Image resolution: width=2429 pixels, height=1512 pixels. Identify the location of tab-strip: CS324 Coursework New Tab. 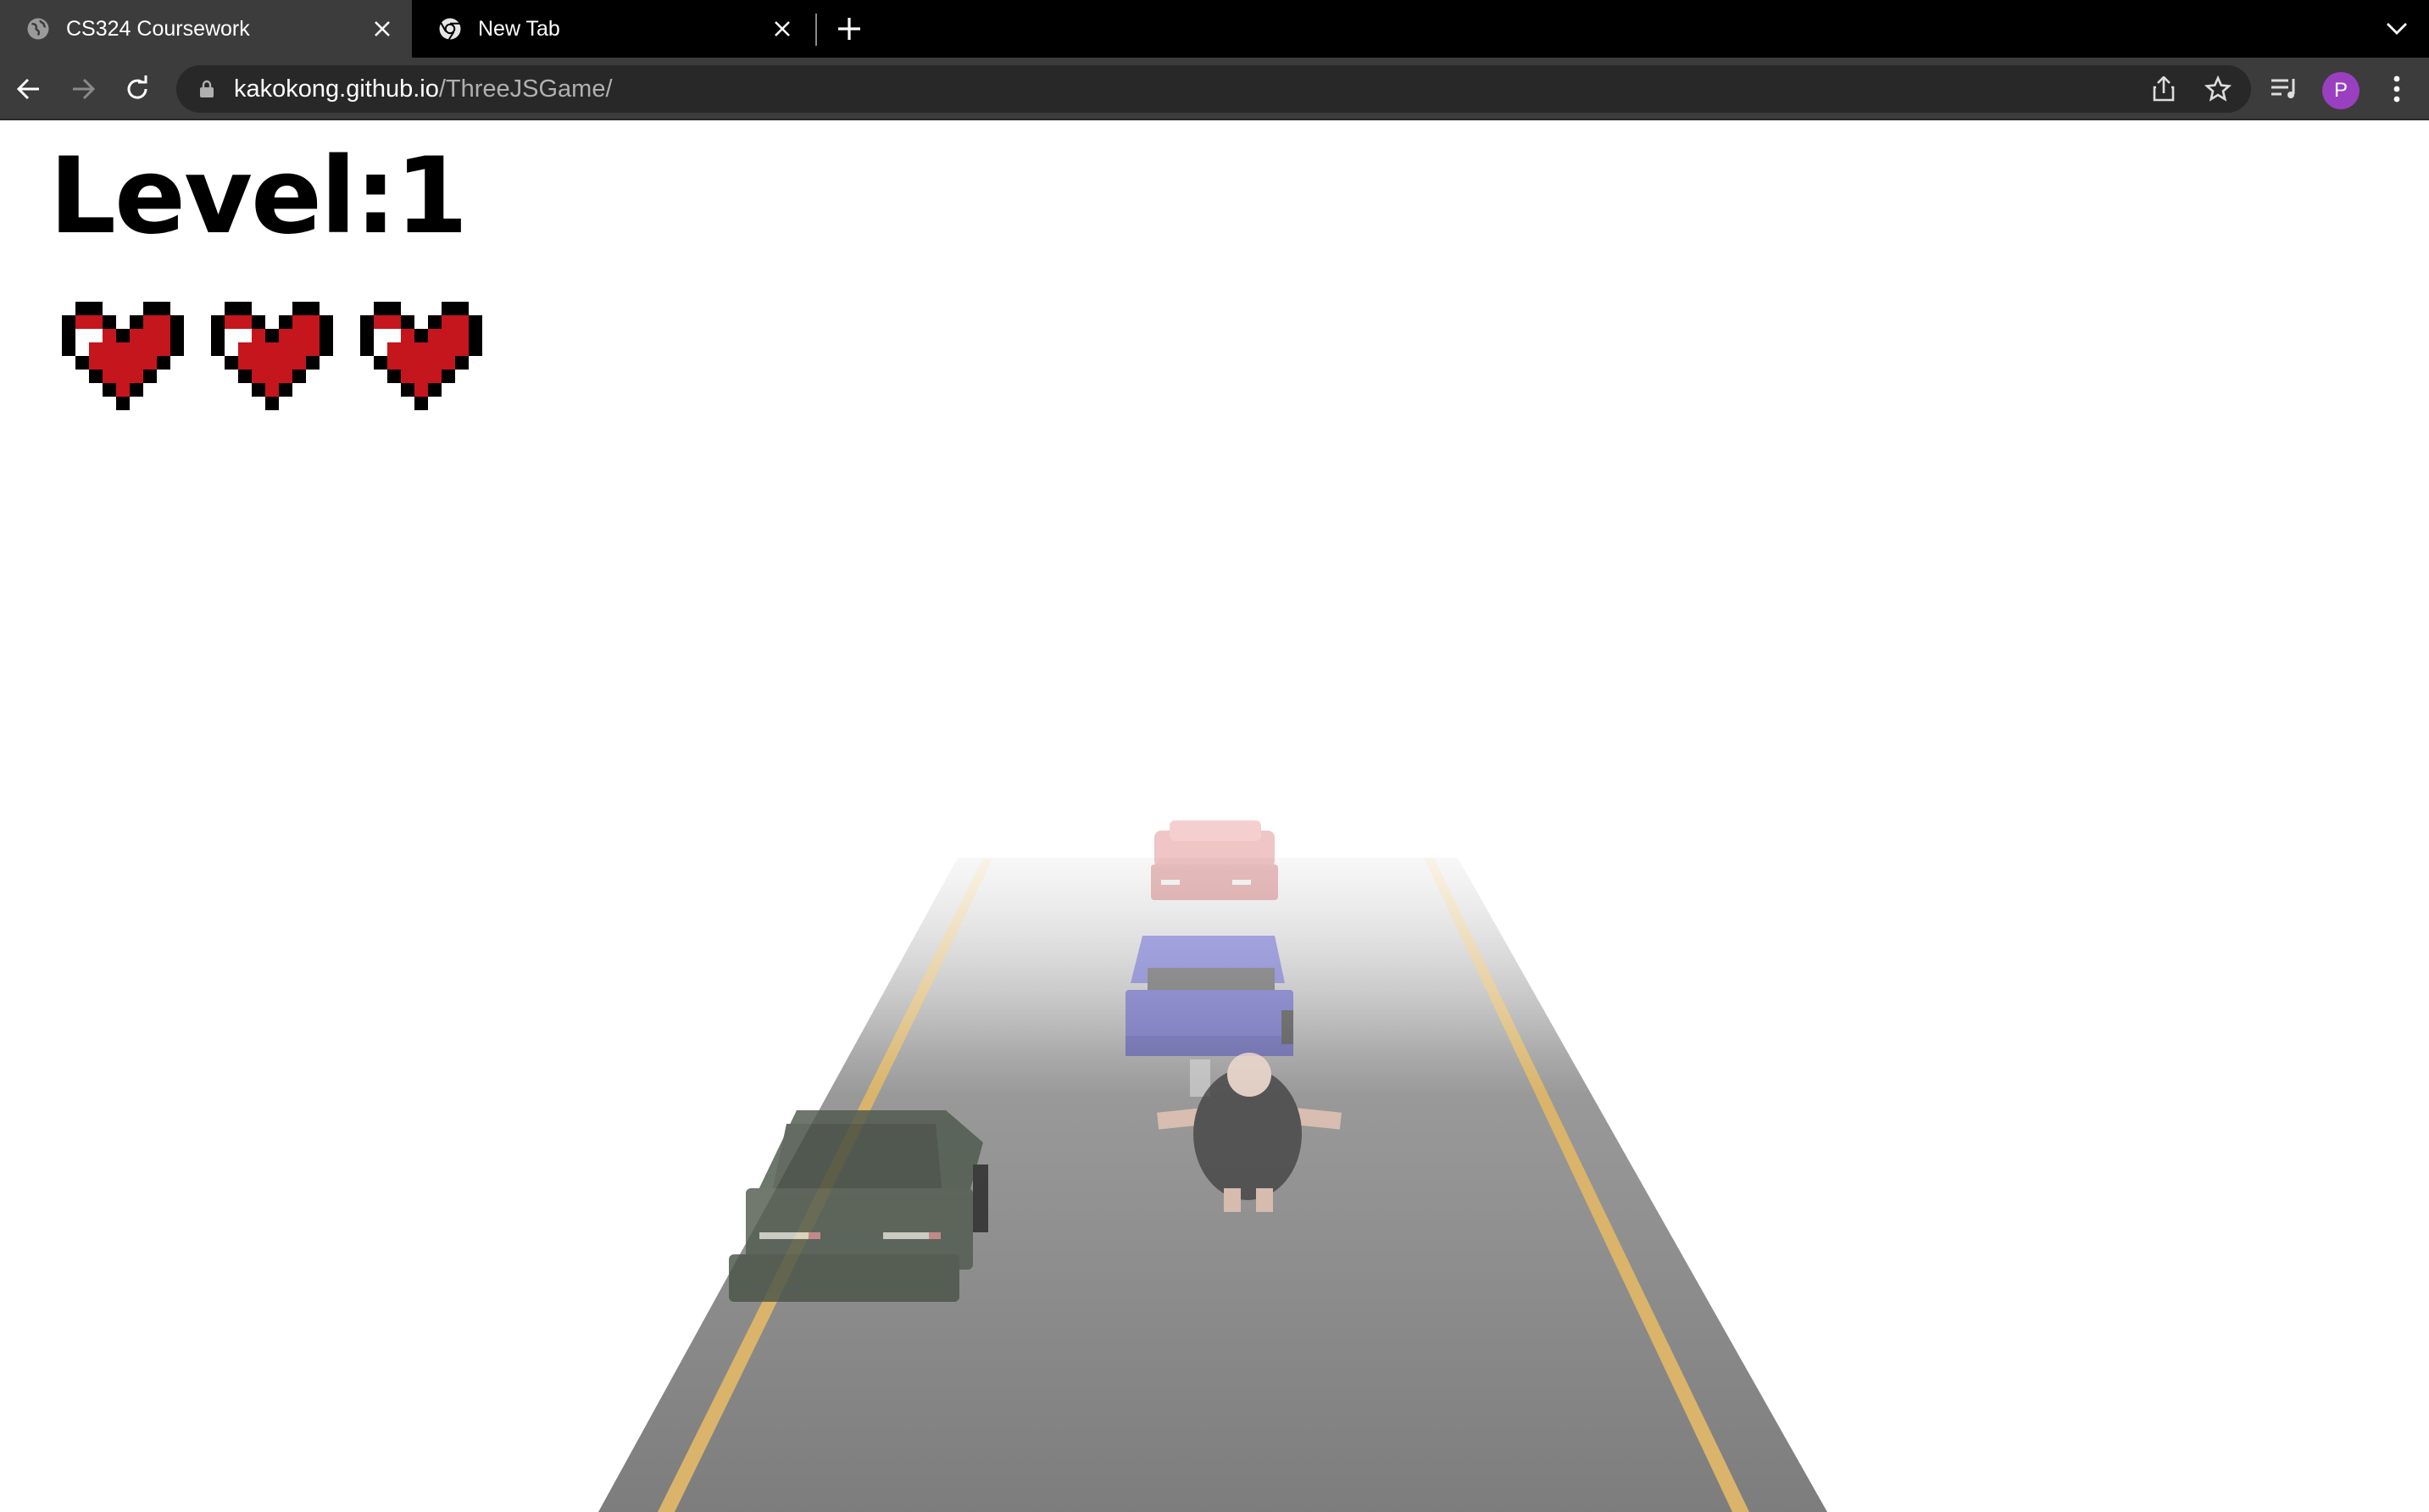
(1214, 29).